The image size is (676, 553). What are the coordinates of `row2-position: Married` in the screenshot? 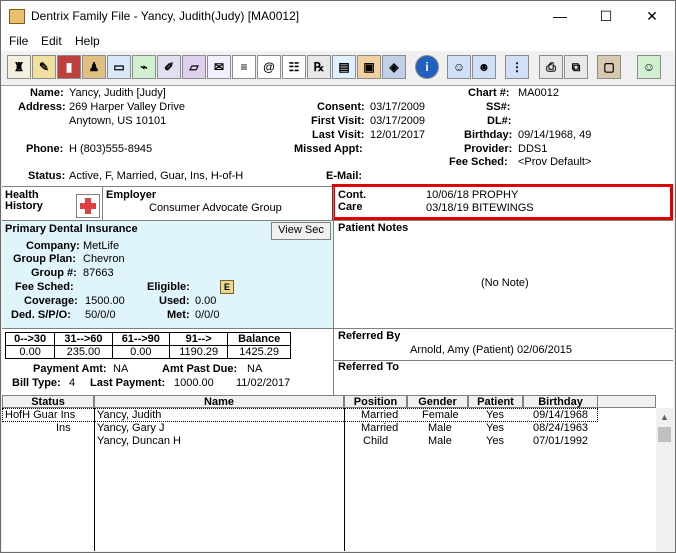 It's located at (380, 428).